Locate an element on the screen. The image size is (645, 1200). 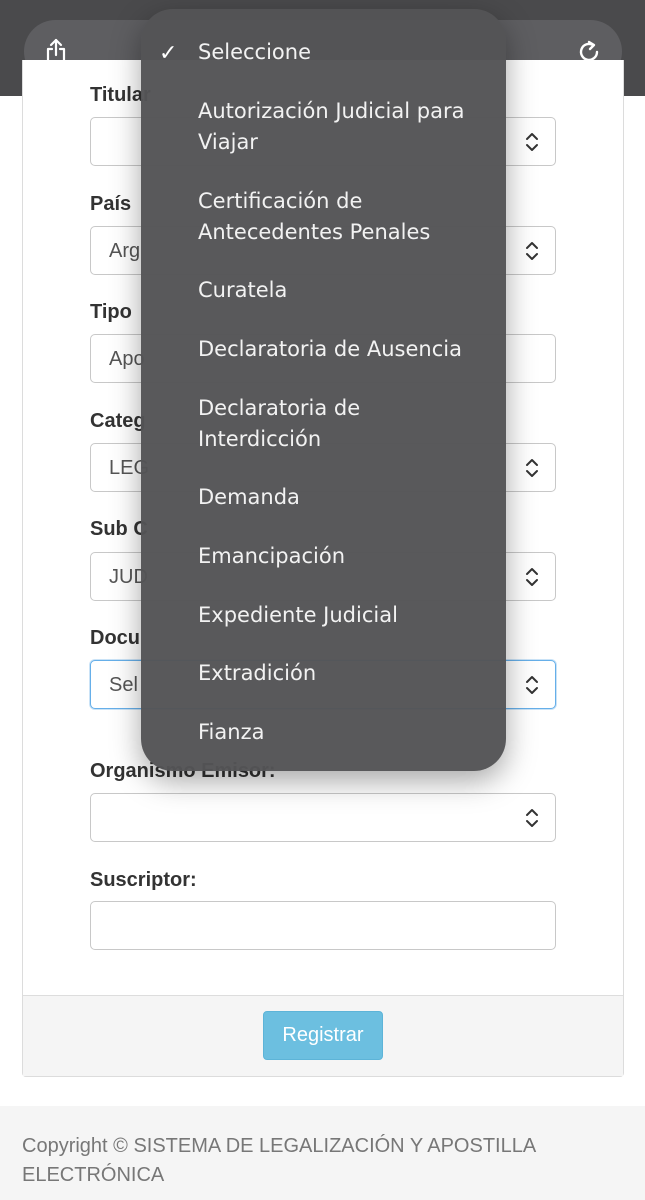
register-button: Registrar is located at coordinates (323, 1035).